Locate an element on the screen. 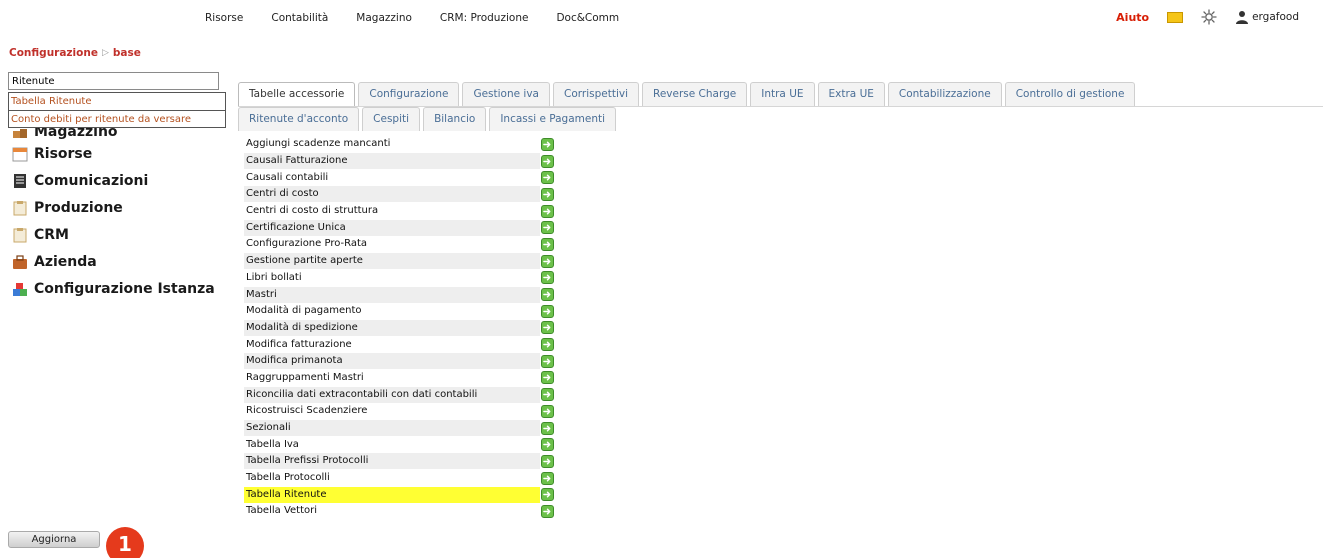 The height and width of the screenshot is (558, 1323). list-item-label: Gestione partite aperte is located at coordinates (392, 261).